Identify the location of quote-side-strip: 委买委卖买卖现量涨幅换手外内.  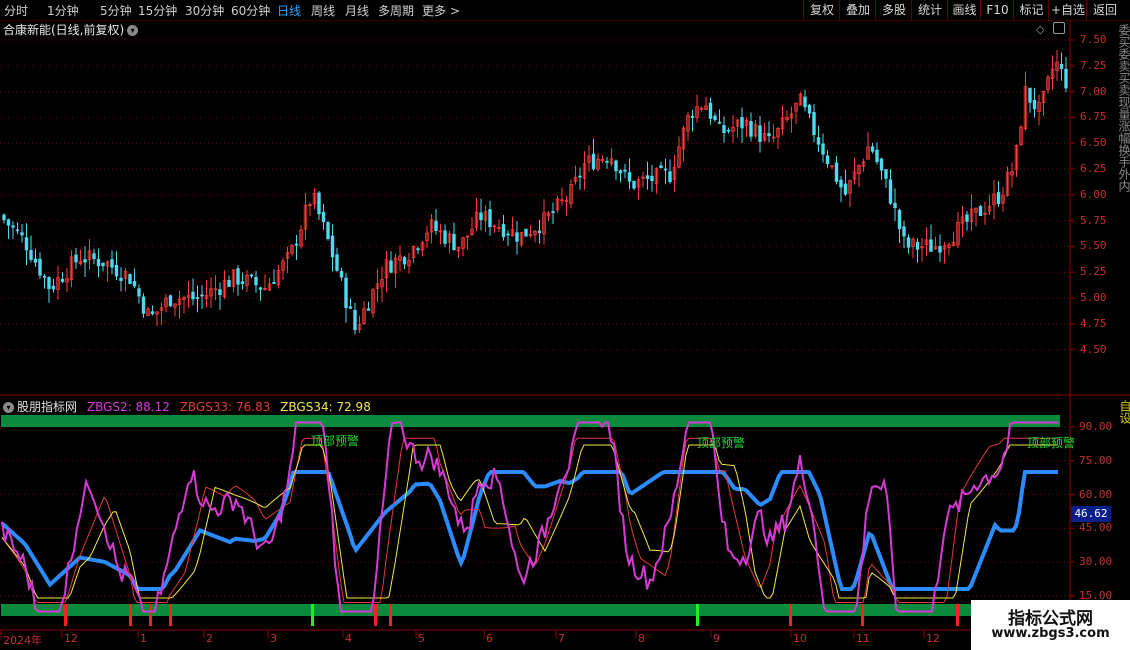
(1123, 108).